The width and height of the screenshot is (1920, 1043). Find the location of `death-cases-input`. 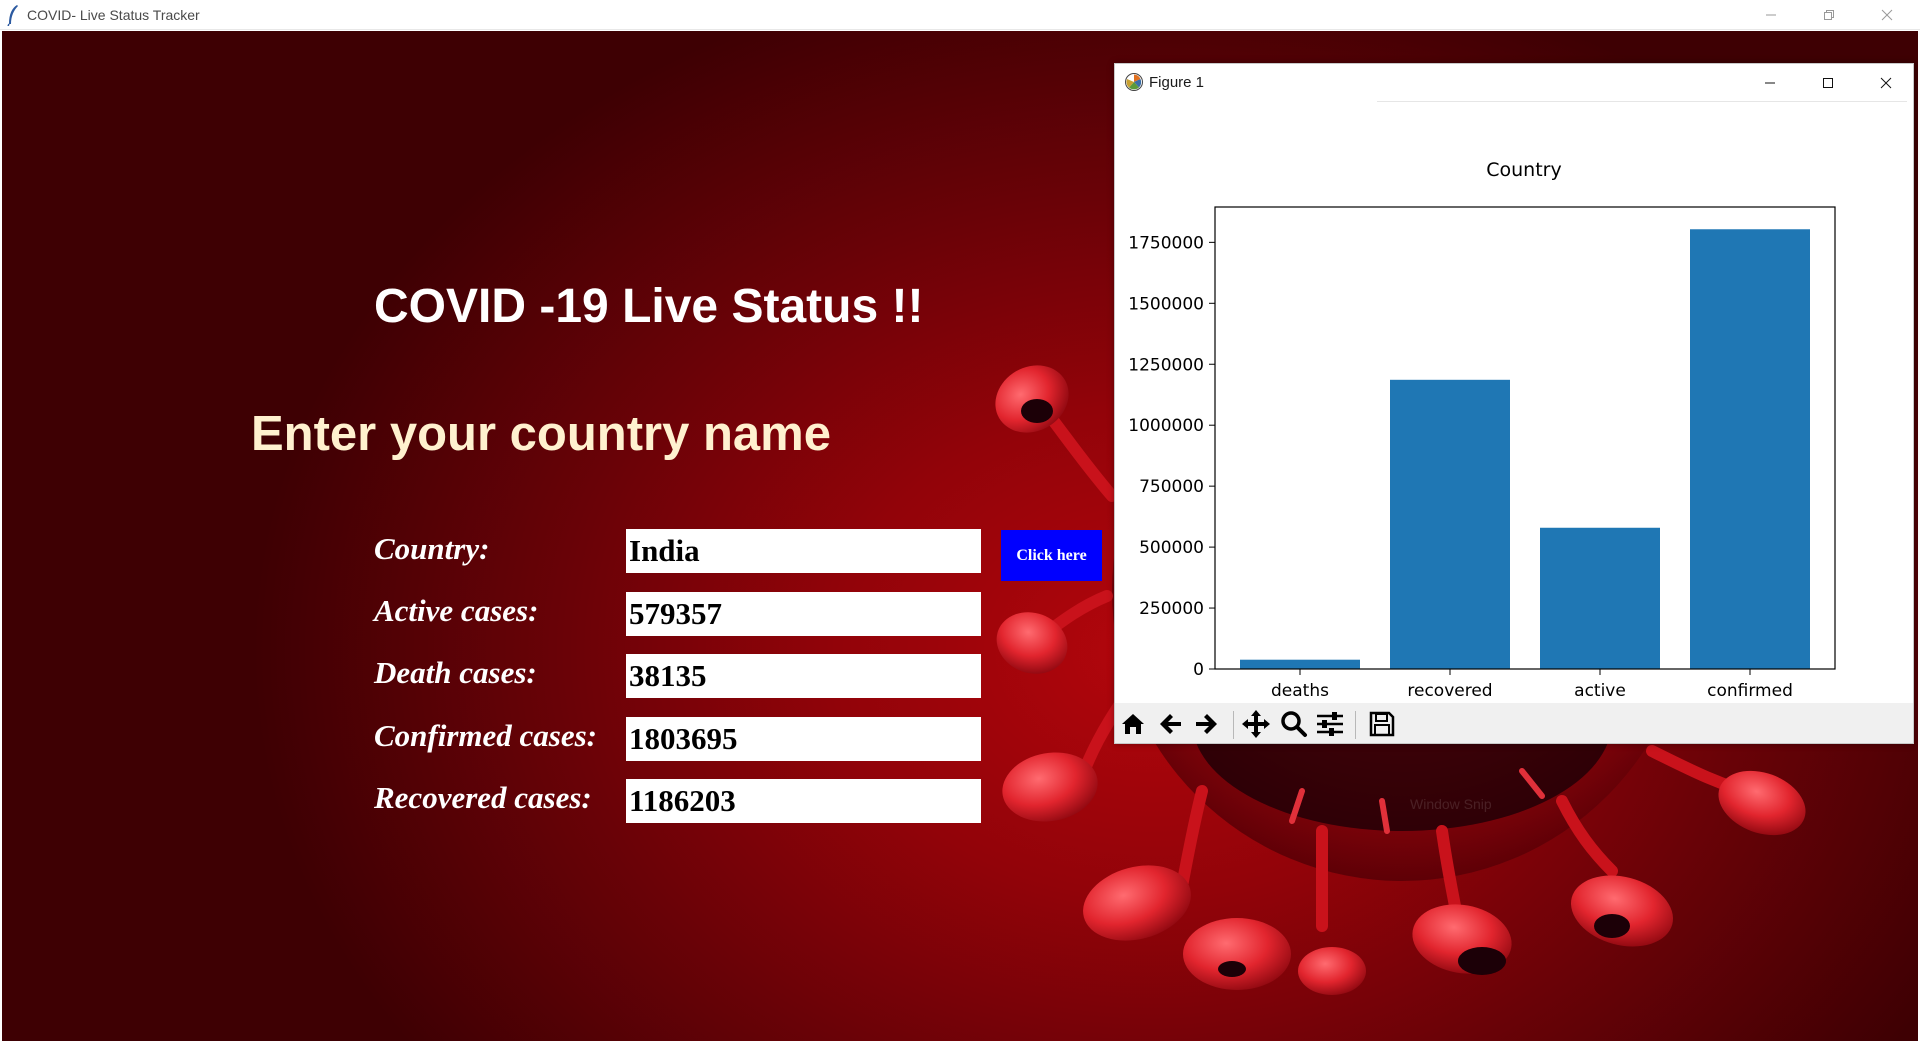

death-cases-input is located at coordinates (803, 676).